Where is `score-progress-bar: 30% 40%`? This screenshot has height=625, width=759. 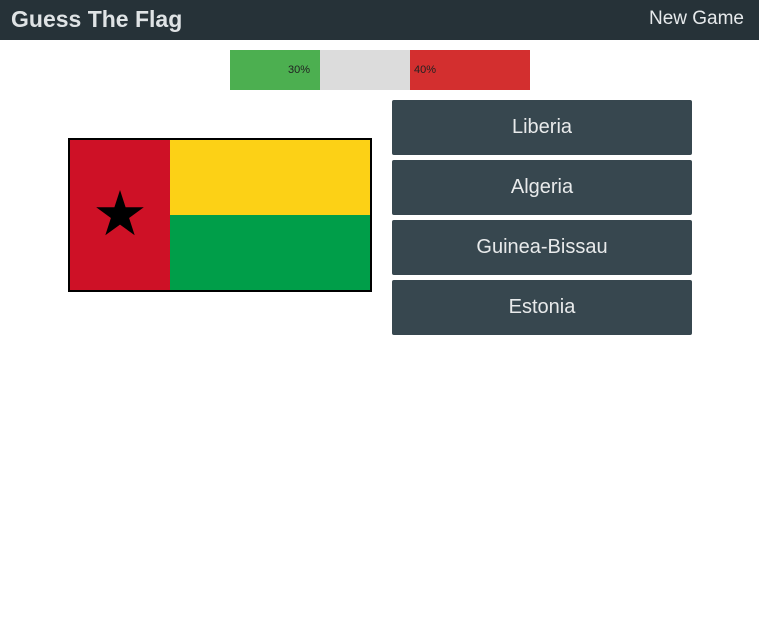
score-progress-bar: 30% 40% is located at coordinates (380, 70).